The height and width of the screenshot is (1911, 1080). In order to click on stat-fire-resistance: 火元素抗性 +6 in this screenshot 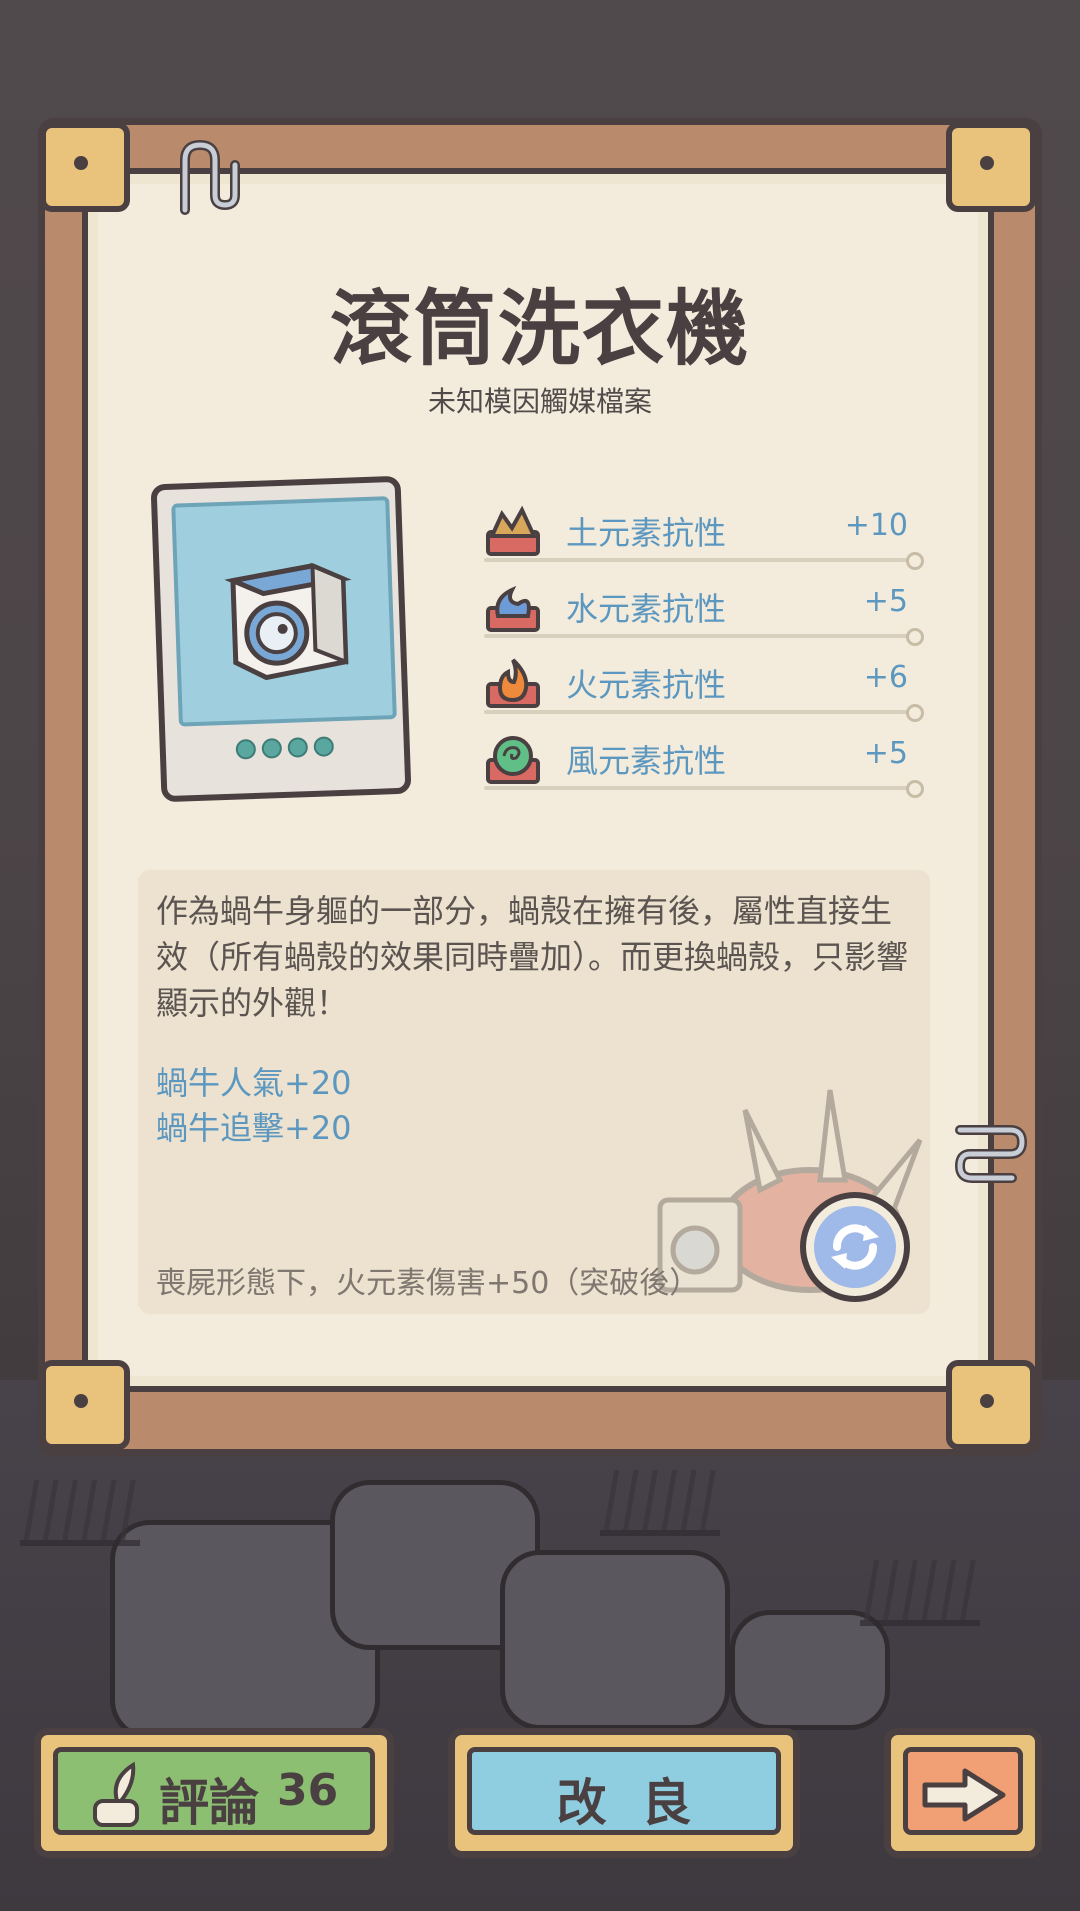, I will do `click(704, 687)`.